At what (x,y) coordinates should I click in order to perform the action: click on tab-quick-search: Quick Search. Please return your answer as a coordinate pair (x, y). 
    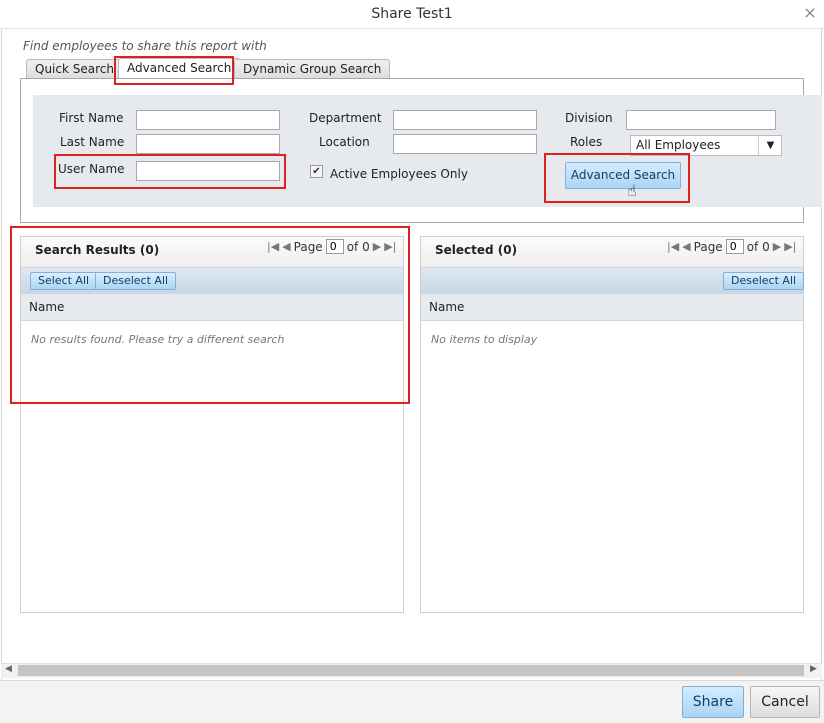
    Looking at the image, I should click on (74, 69).